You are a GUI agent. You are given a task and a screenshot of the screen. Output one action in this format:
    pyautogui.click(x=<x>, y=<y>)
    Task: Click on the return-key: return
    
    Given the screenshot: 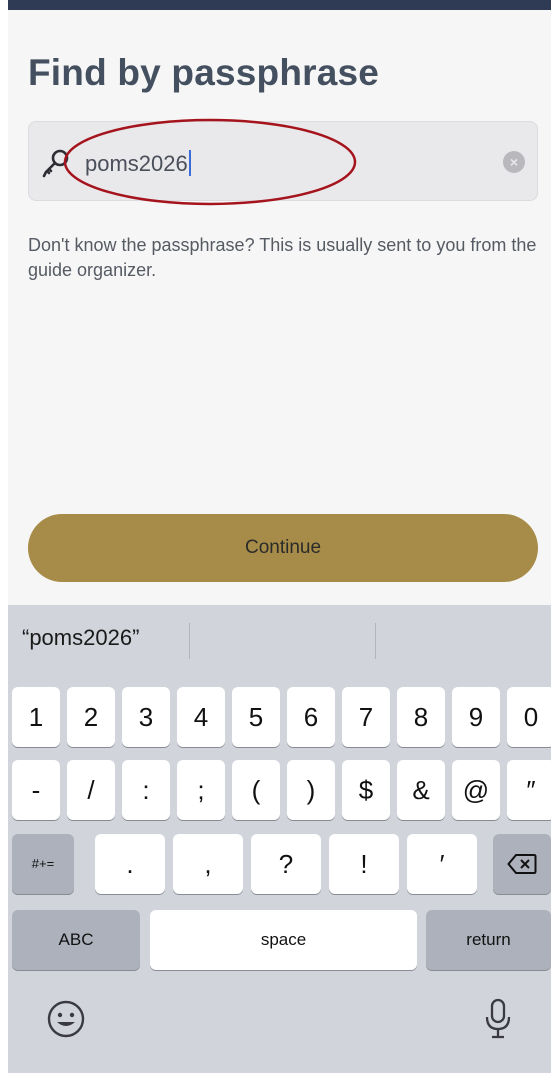 What is the action you would take?
    pyautogui.click(x=488, y=940)
    